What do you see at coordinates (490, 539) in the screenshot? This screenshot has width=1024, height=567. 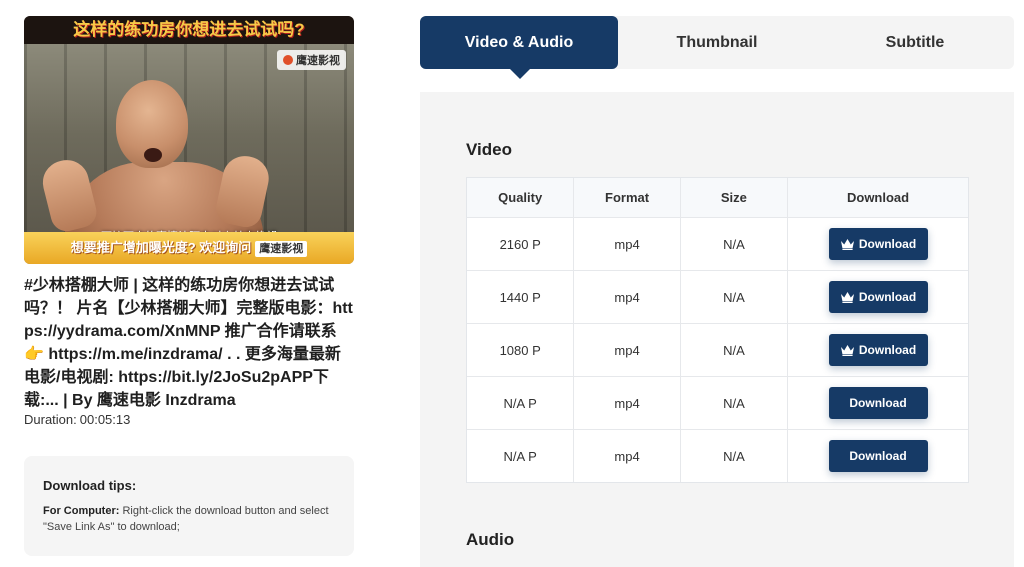 I see `audio-section-title: Audio` at bounding box center [490, 539].